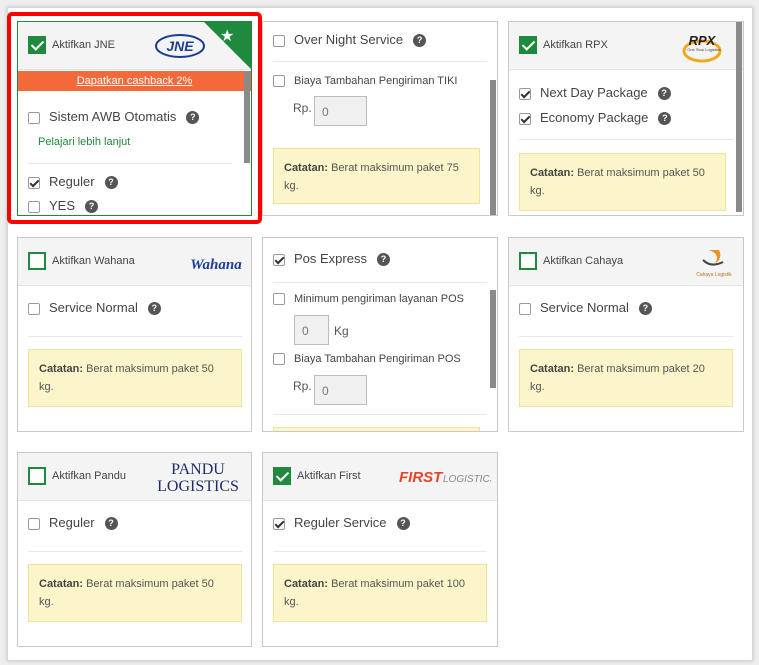 This screenshot has width=759, height=665. I want to click on pos-surcharge-checkbox, so click(279, 359).